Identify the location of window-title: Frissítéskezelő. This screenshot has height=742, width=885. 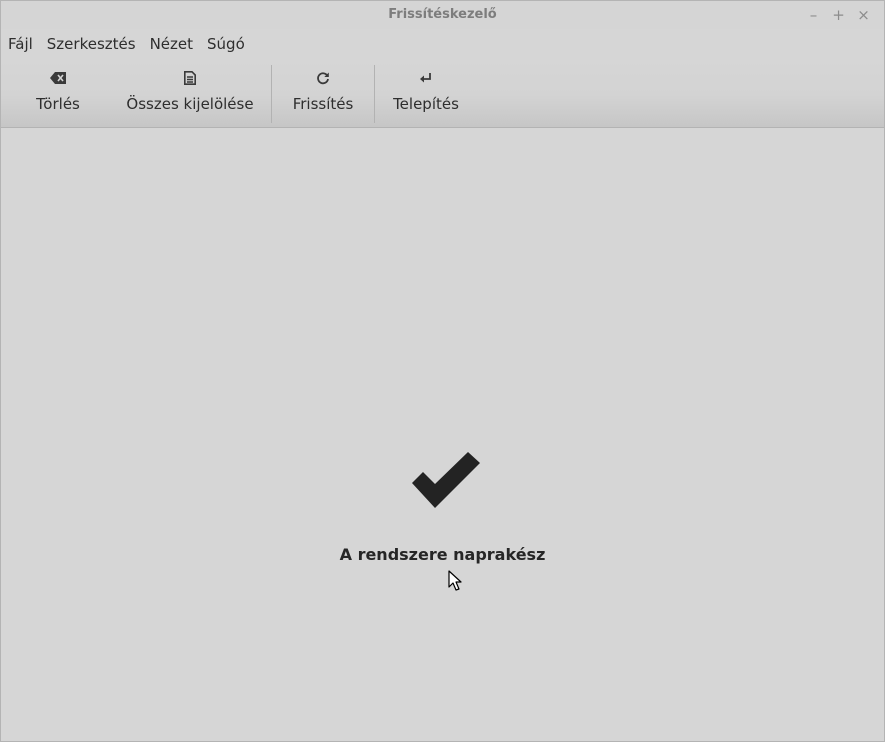
(442, 14).